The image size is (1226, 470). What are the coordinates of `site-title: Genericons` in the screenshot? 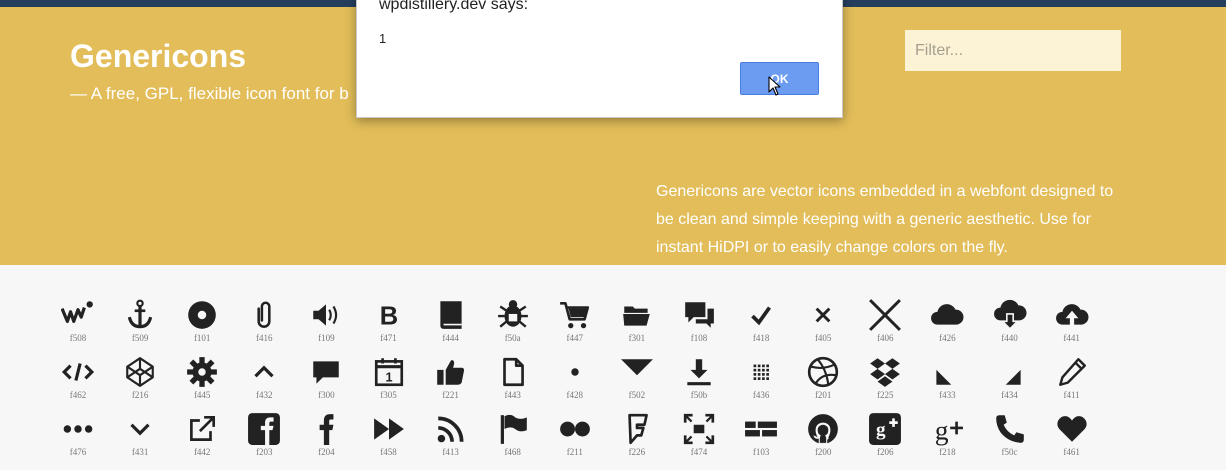 It's located at (158, 56).